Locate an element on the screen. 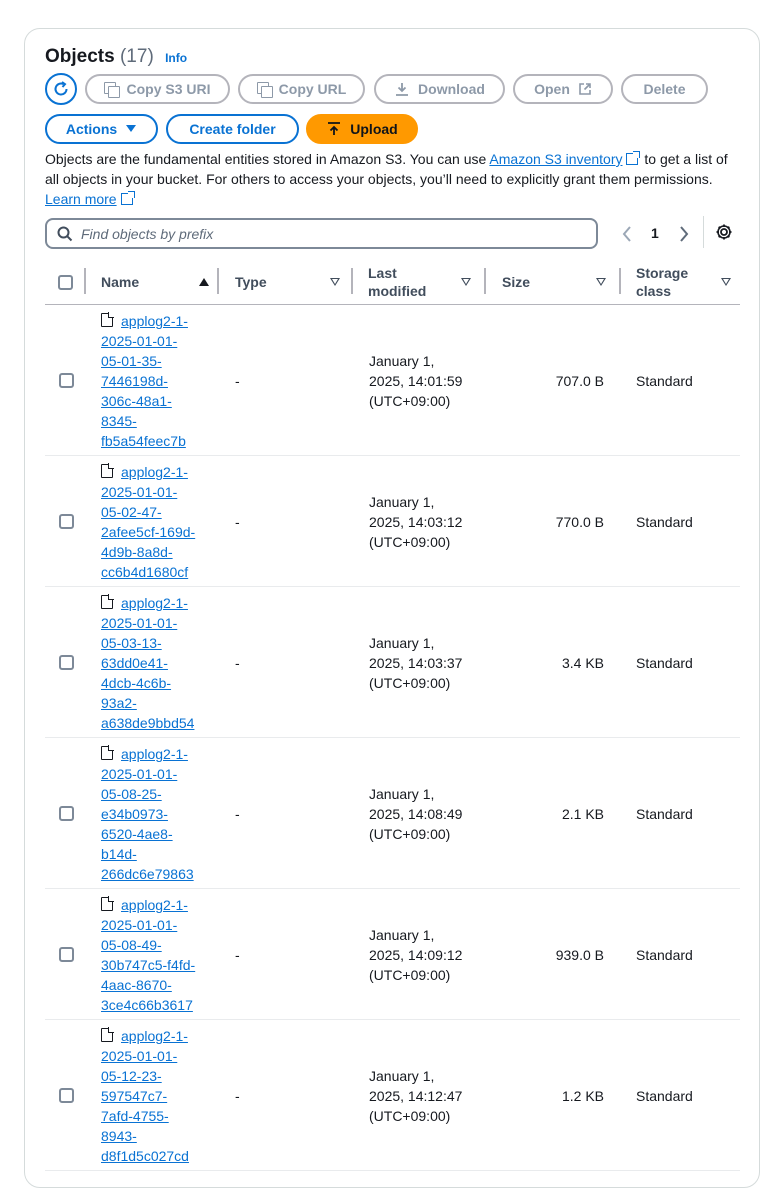  upload-label: Upload is located at coordinates (374, 129).